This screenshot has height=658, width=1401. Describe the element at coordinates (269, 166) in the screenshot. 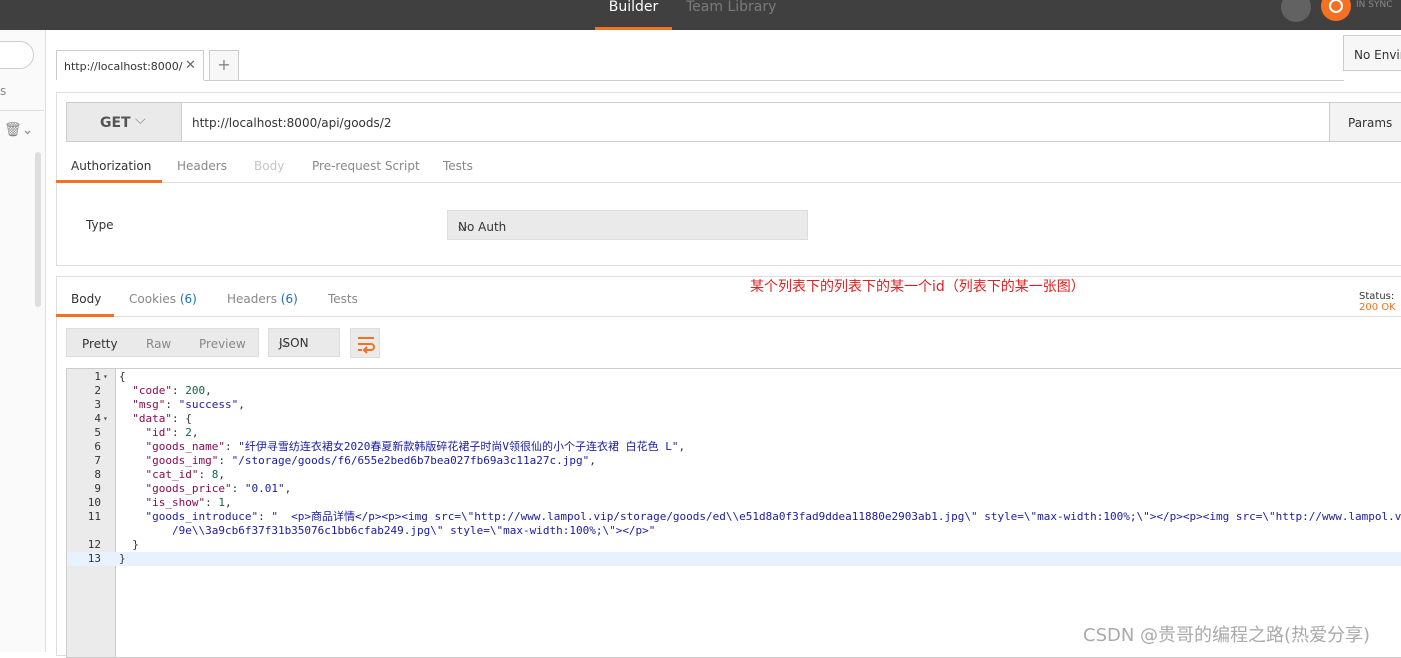

I see `tab-body: Body` at that location.